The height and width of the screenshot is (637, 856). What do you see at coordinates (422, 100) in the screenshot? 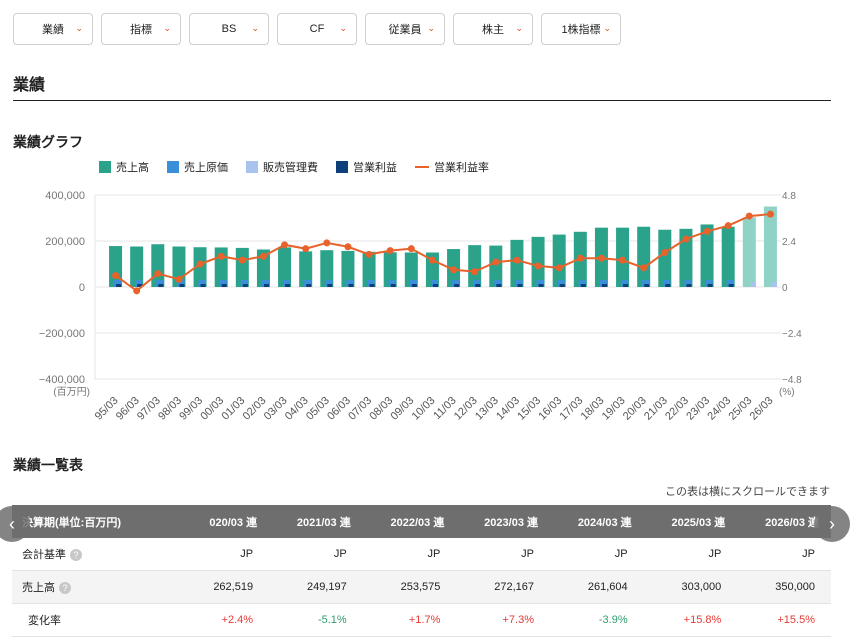
I see `section-divider` at bounding box center [422, 100].